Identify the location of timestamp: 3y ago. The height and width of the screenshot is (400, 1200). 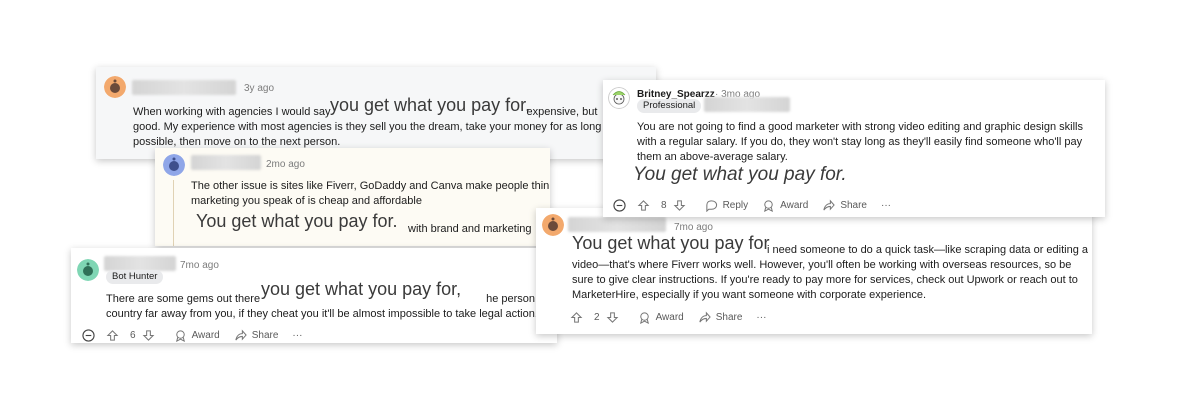
(259, 88).